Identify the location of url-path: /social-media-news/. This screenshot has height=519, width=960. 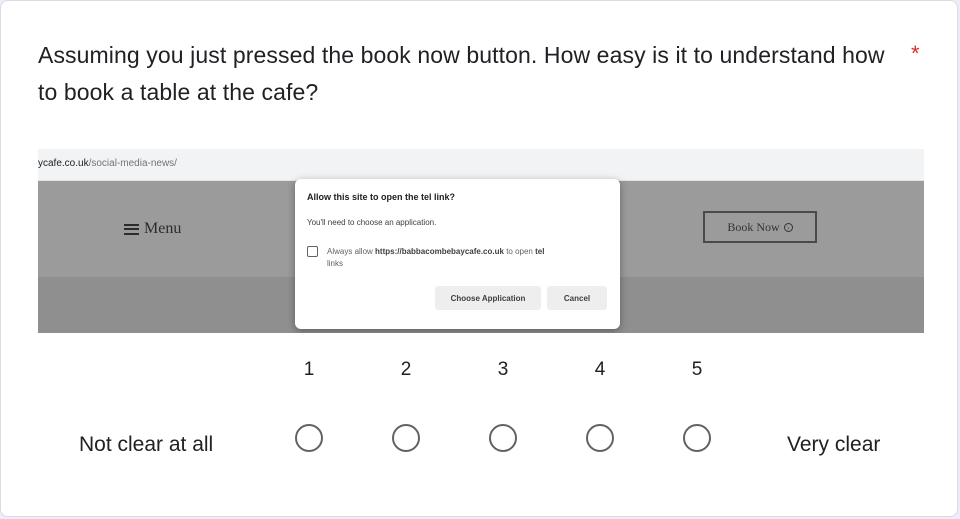
(132, 163).